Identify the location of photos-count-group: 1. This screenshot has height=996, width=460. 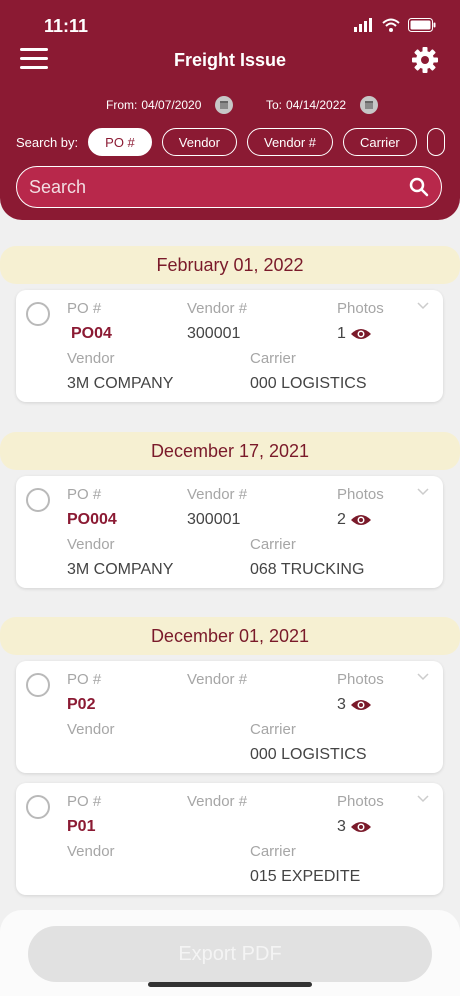
(354, 334).